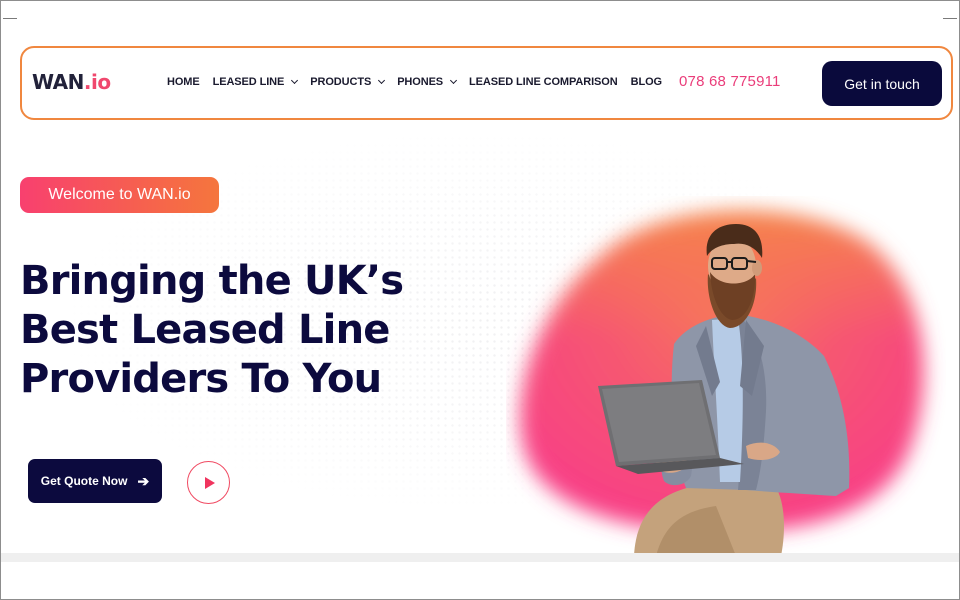  What do you see at coordinates (480, 557) in the screenshot?
I see `section-divider` at bounding box center [480, 557].